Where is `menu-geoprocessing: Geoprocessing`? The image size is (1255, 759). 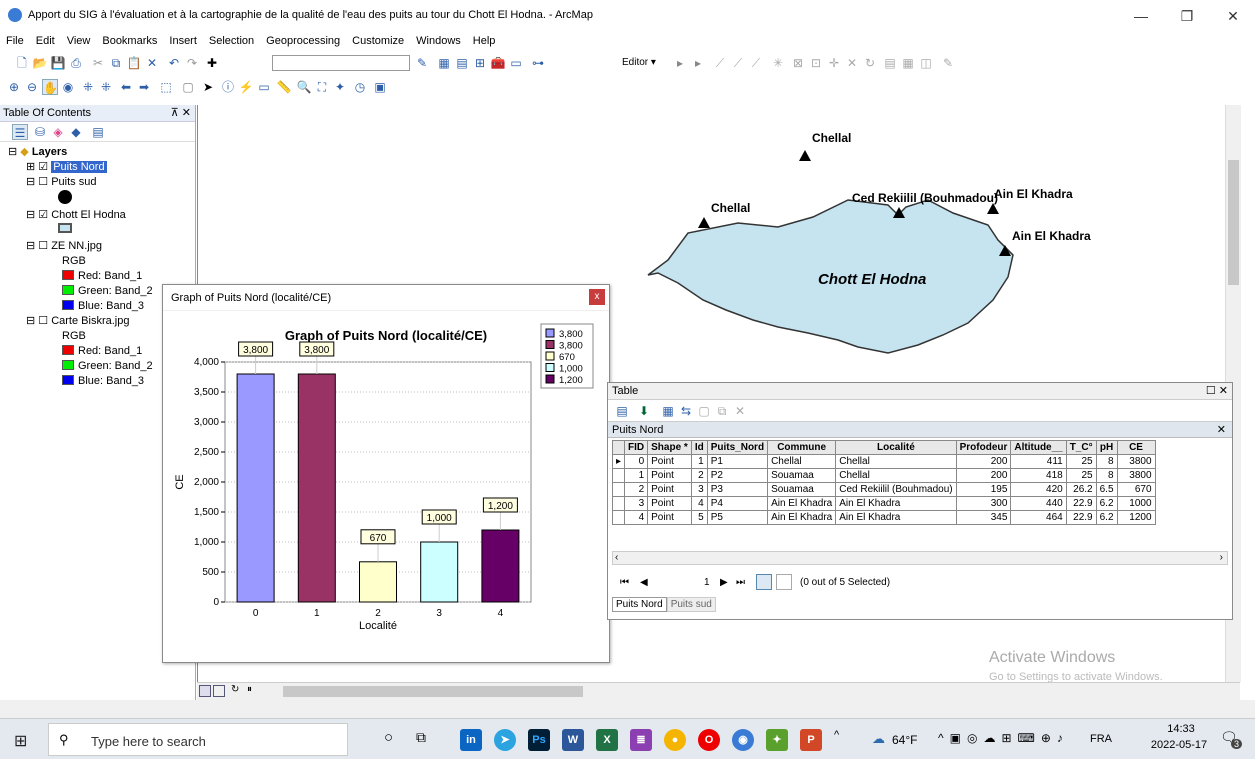 menu-geoprocessing: Geoprocessing is located at coordinates (303, 41).